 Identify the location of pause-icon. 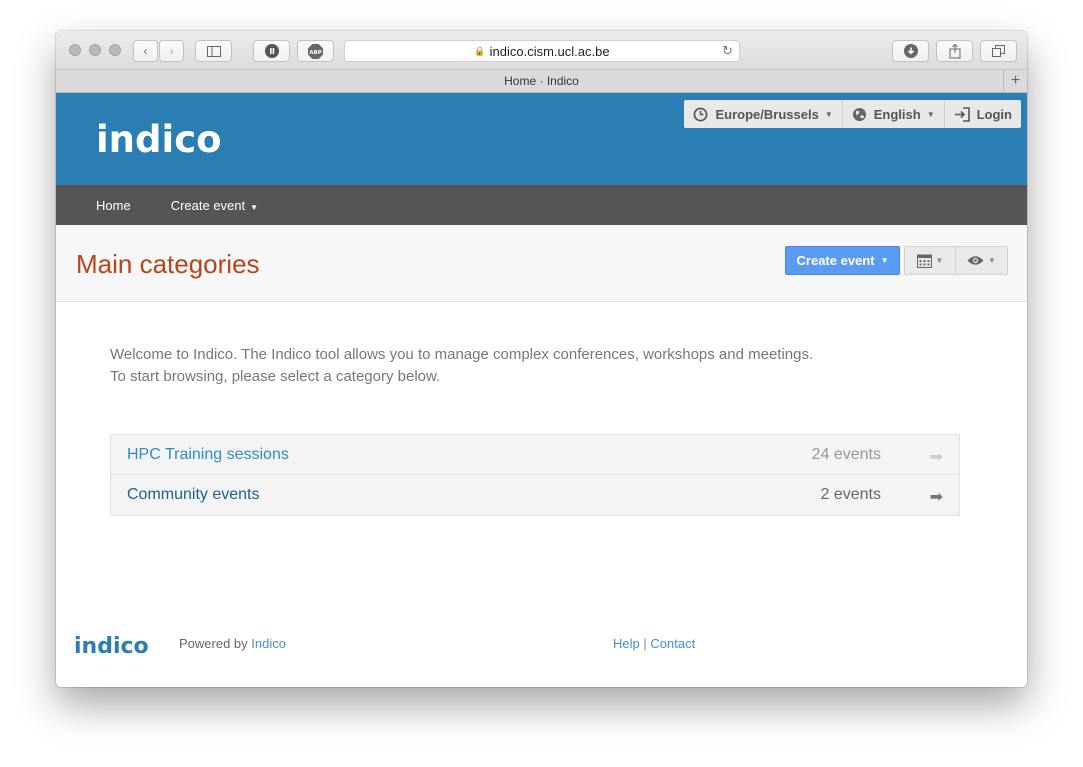
(271, 51).